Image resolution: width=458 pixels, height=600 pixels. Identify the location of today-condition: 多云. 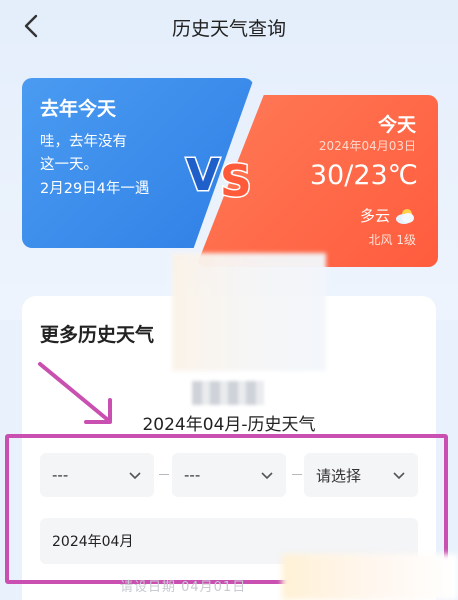
(388, 215).